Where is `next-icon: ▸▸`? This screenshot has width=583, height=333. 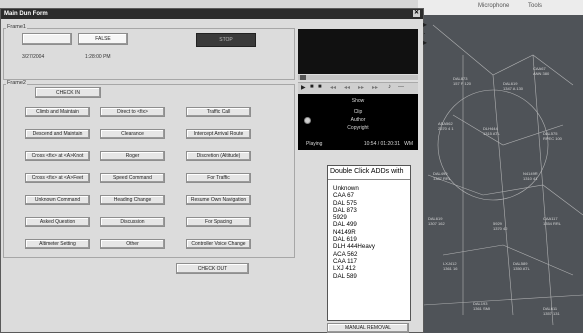
next-icon: ▸▸ is located at coordinates (375, 87).